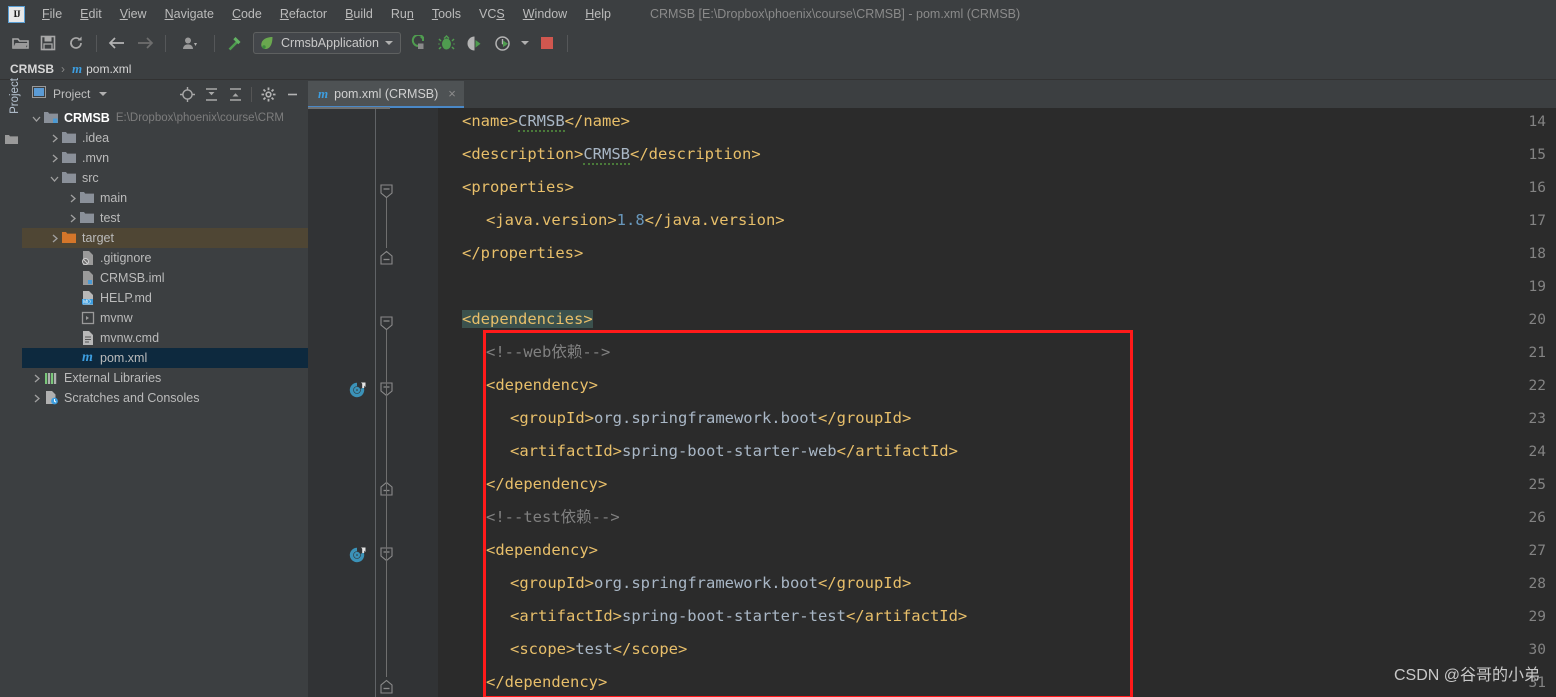 The width and height of the screenshot is (1556, 697). What do you see at coordinates (375, 402) in the screenshot?
I see `gutter-divider` at bounding box center [375, 402].